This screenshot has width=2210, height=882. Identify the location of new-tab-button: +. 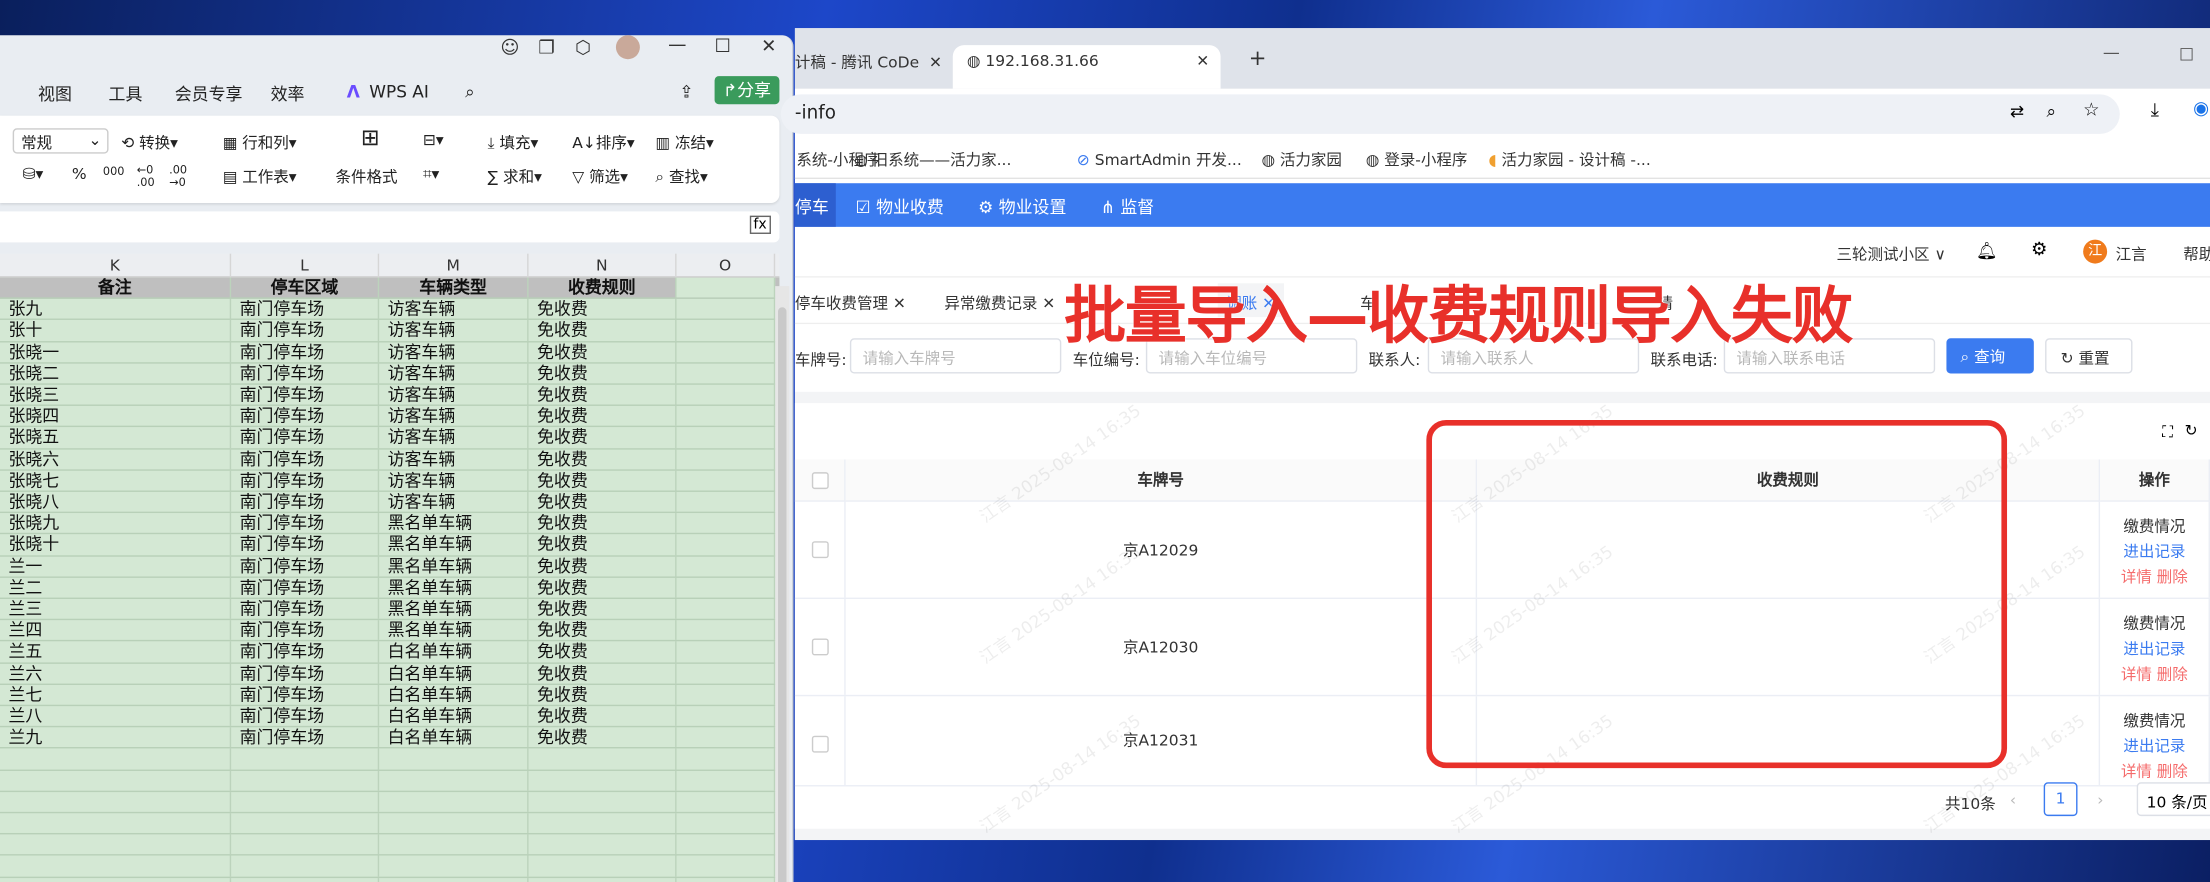
(1258, 57).